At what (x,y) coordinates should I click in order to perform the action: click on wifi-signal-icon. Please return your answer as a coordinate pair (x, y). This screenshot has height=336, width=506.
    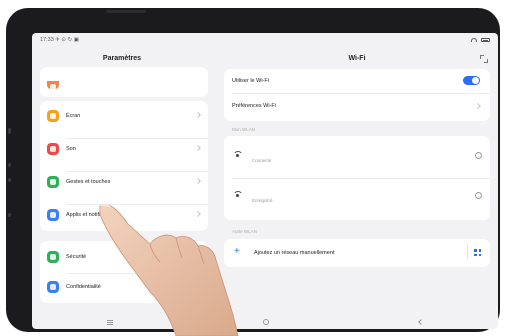
    Looking at the image, I should click on (474, 40).